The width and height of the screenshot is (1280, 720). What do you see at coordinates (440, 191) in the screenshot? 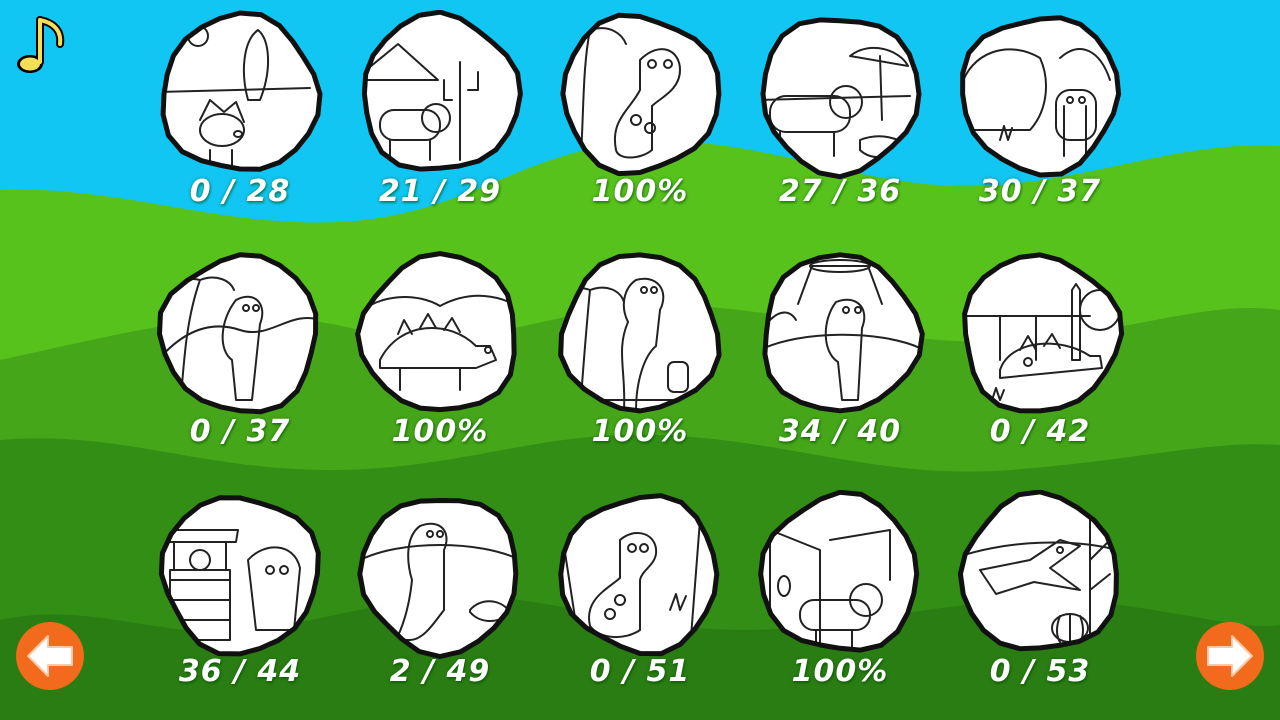
I see `progress-label: 21 / 29` at bounding box center [440, 191].